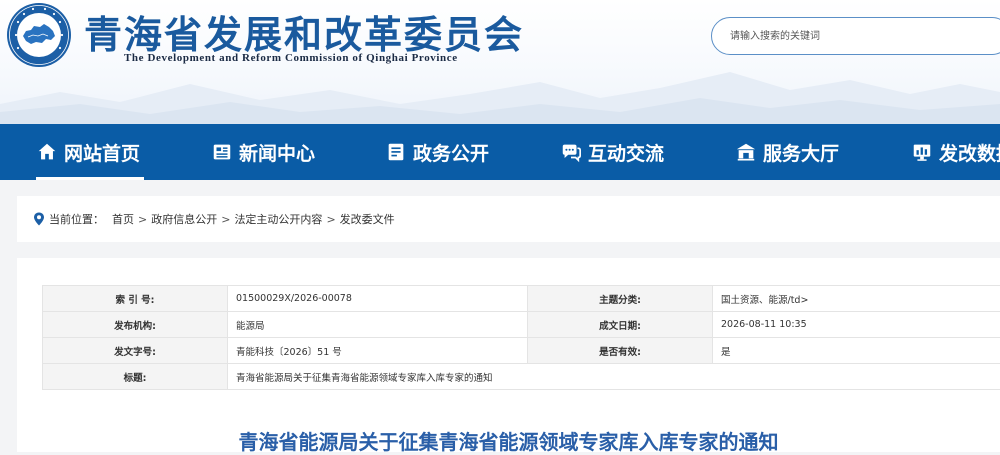 The width and height of the screenshot is (1000, 455). Describe the element at coordinates (277, 152) in the screenshot. I see `nav-label-news: 新闻中心` at that location.